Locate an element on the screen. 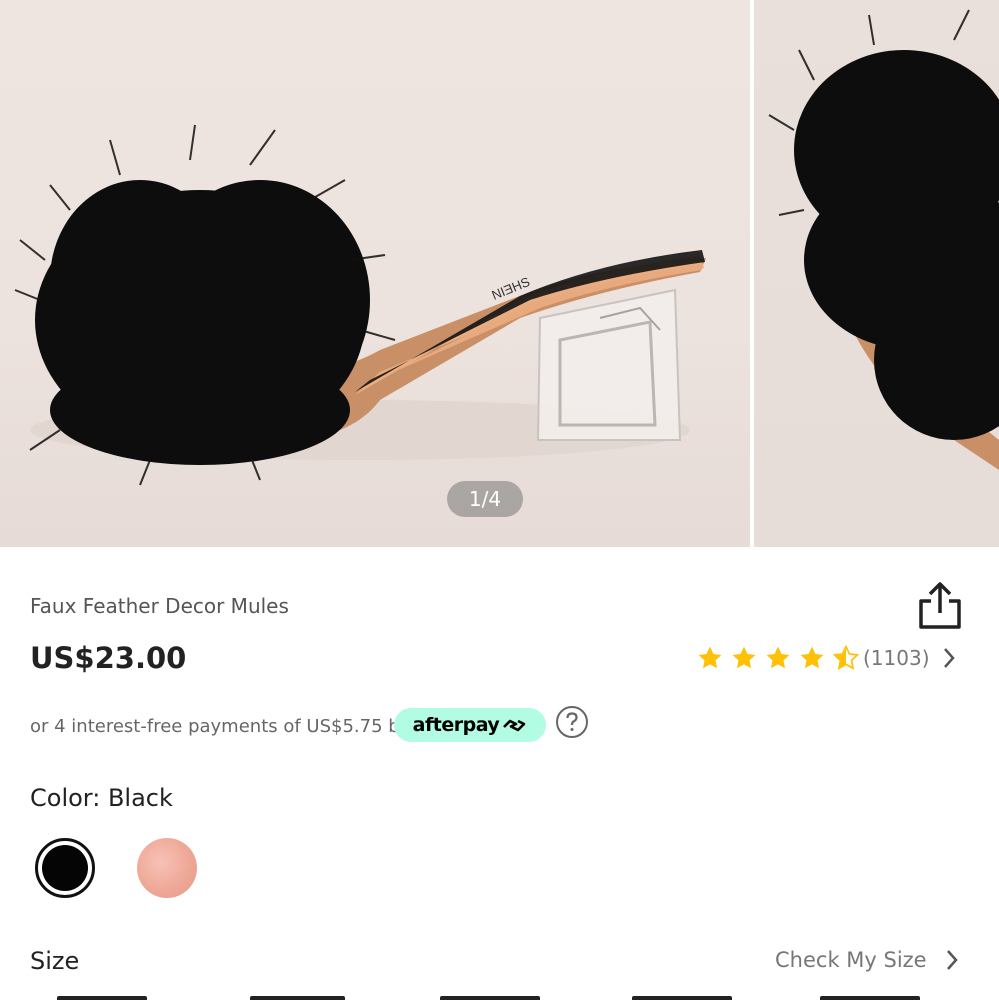 The height and width of the screenshot is (1000, 999). image-pager: 1/4 is located at coordinates (485, 499).